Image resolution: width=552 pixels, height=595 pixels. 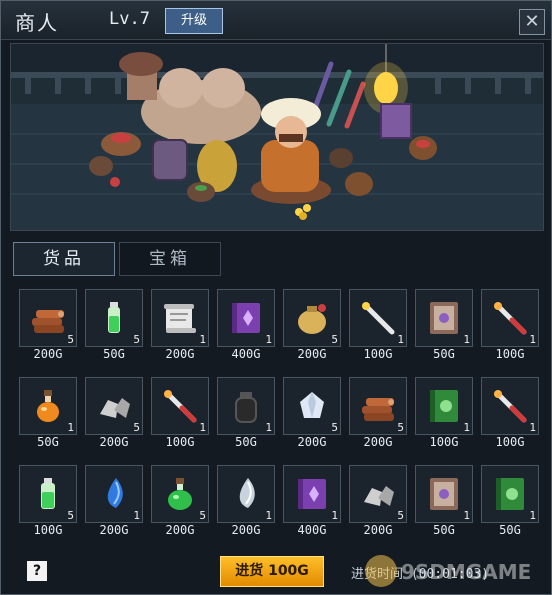 What do you see at coordinates (276, 20) in the screenshot?
I see `title-bar: 商人 Lv.7 升级 ✕` at bounding box center [276, 20].